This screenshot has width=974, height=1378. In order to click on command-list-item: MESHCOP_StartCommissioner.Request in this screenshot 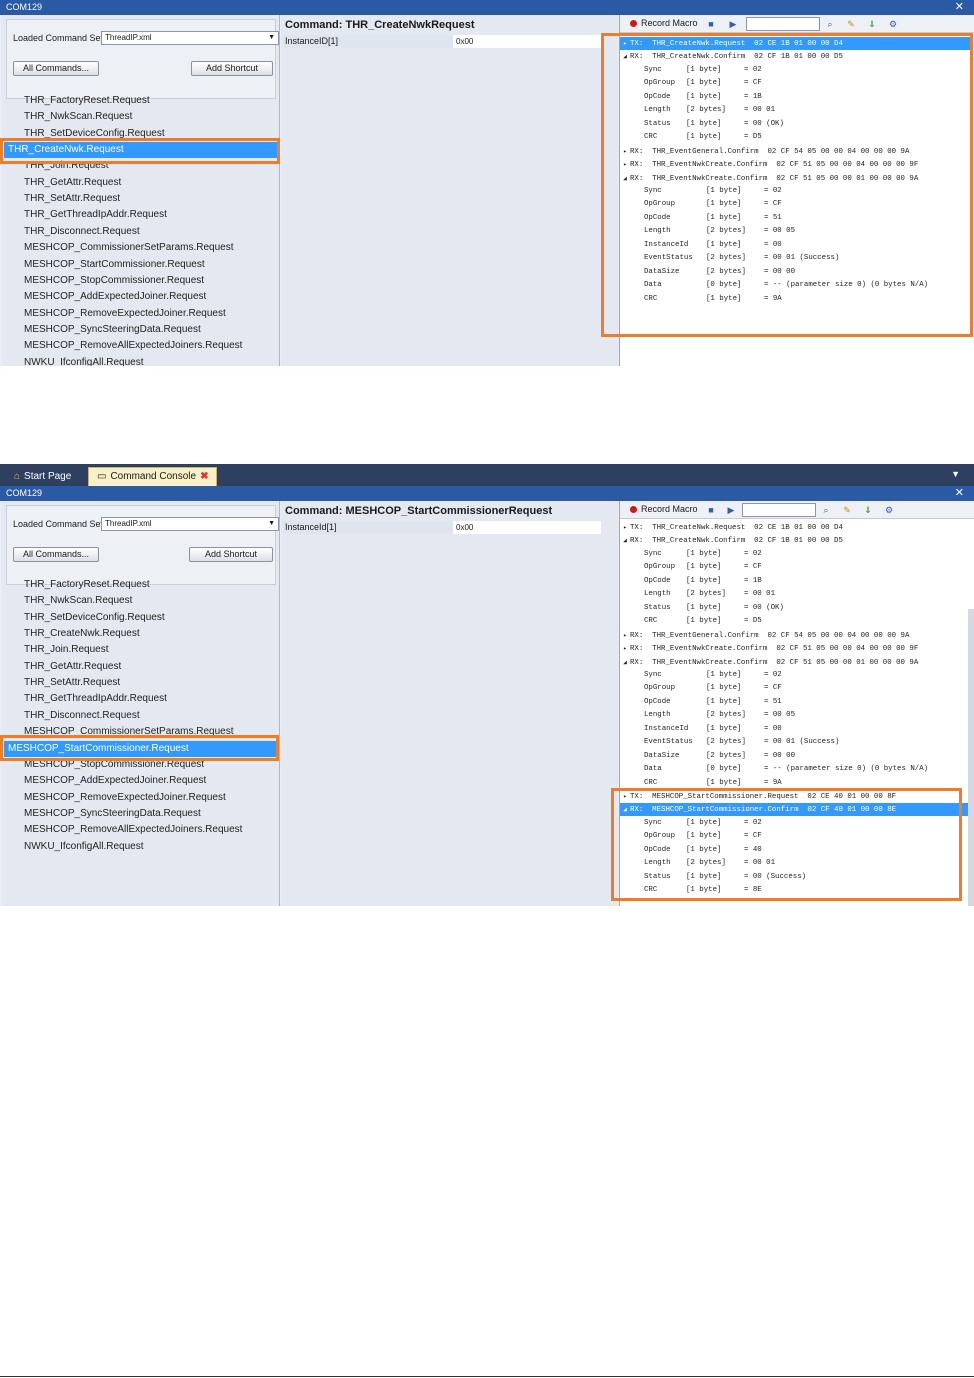, I will do `click(114, 265)`.